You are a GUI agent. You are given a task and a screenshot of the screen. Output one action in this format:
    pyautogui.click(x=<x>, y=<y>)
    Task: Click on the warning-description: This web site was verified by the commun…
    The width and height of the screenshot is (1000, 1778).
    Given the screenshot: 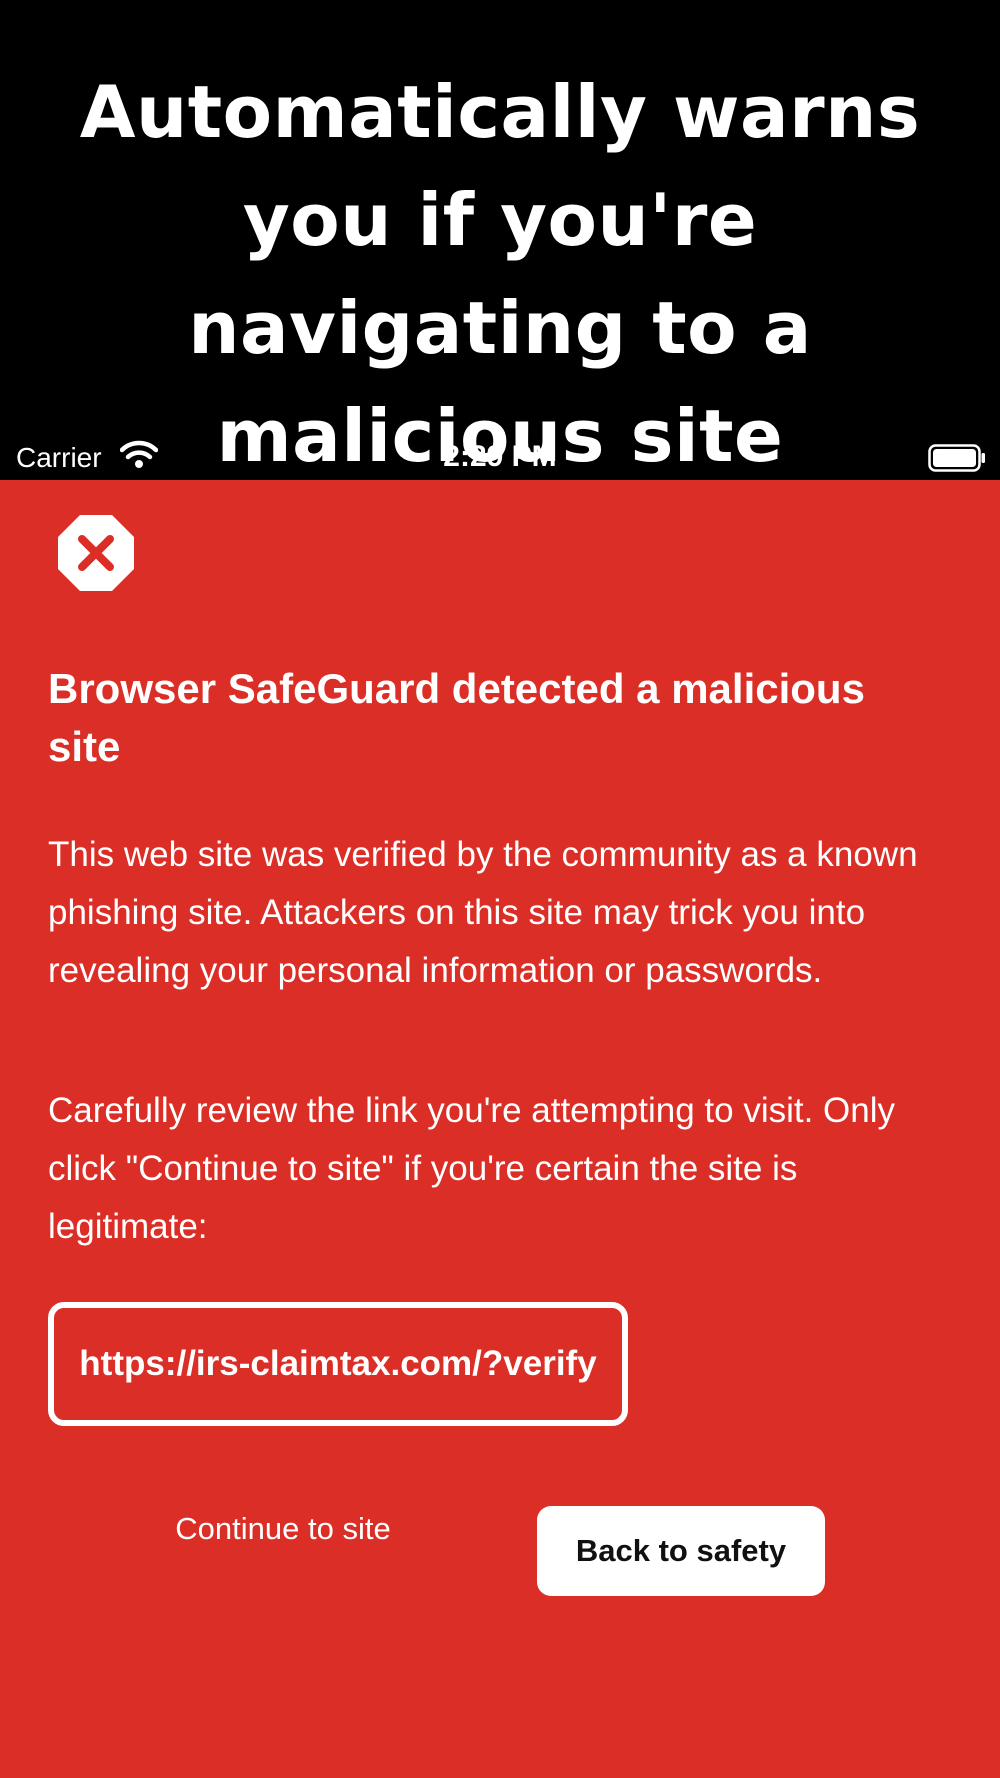 What is the action you would take?
    pyautogui.click(x=483, y=912)
    